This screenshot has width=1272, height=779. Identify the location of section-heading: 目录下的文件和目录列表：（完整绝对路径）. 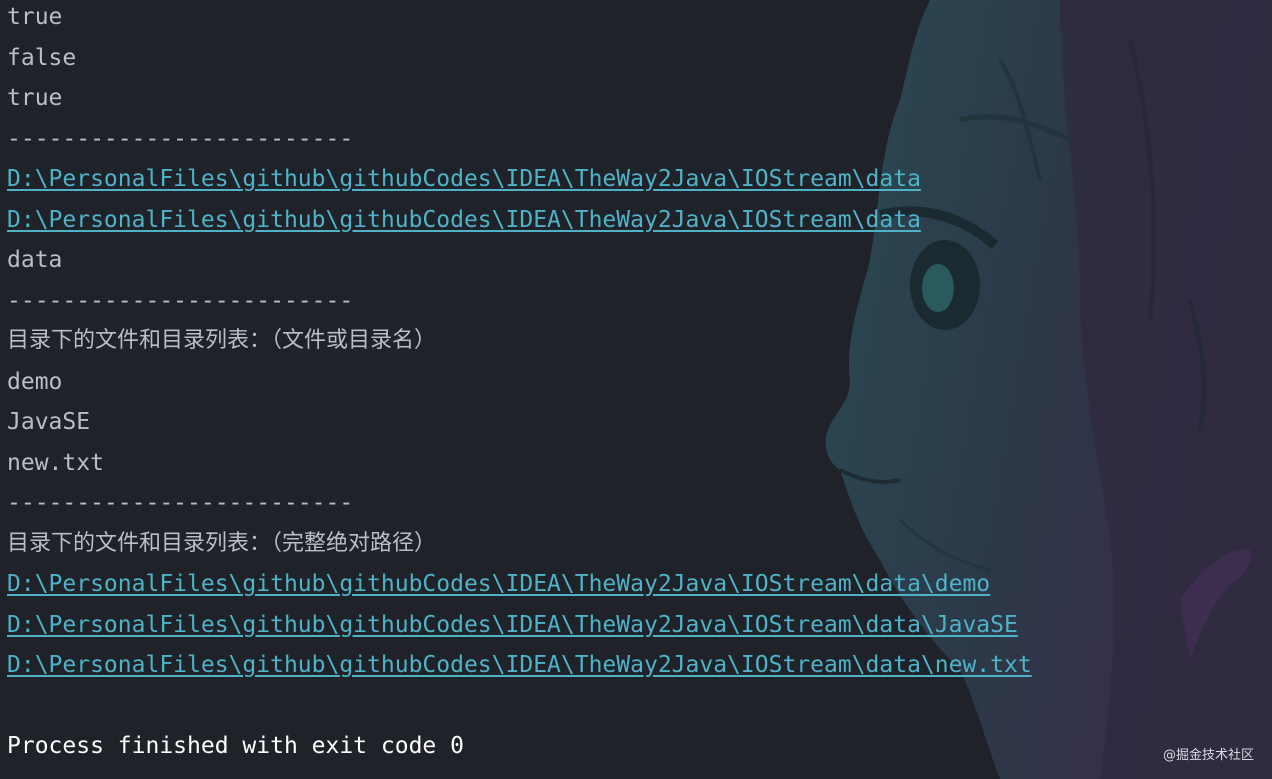
(222, 543).